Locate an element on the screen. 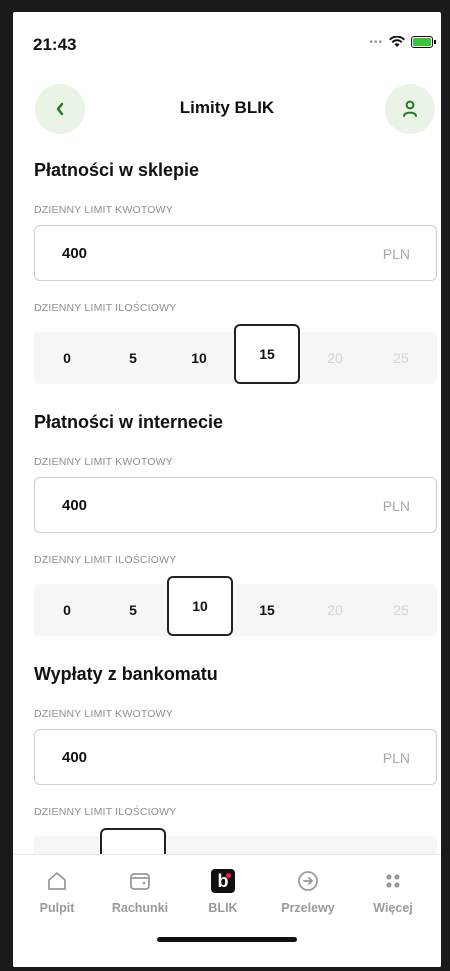  home-icon is located at coordinates (57, 881).